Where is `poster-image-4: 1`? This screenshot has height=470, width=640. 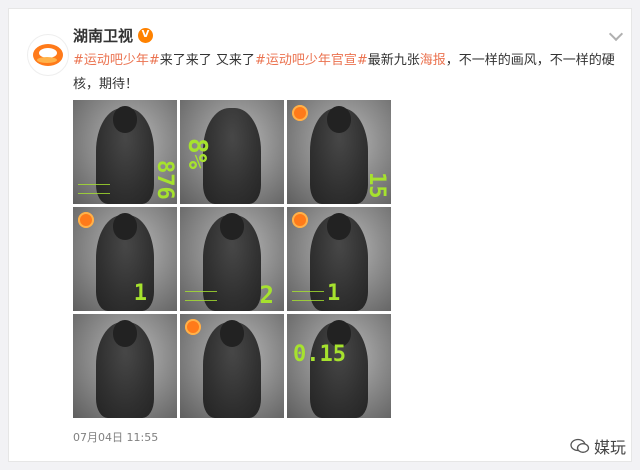
poster-image-4: 1 is located at coordinates (125, 259).